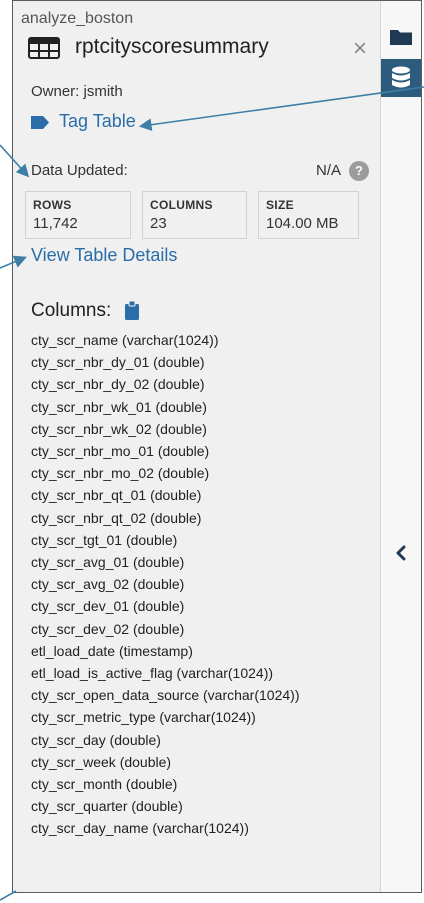 Image resolution: width=424 pixels, height=903 pixels. Describe the element at coordinates (112, 650) in the screenshot. I see `column-item: etl_load_date (timestamp)` at that location.